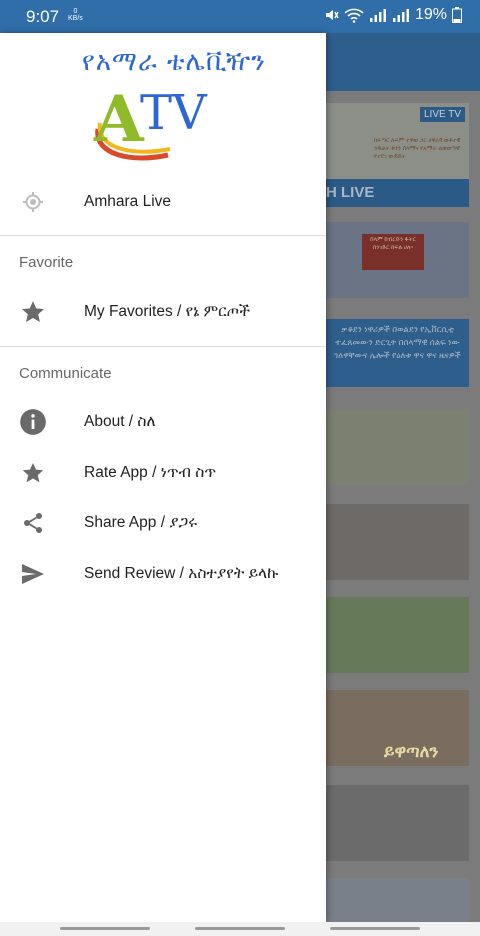  What do you see at coordinates (119, 121) in the screenshot?
I see `logo-letter-a: A` at bounding box center [119, 121].